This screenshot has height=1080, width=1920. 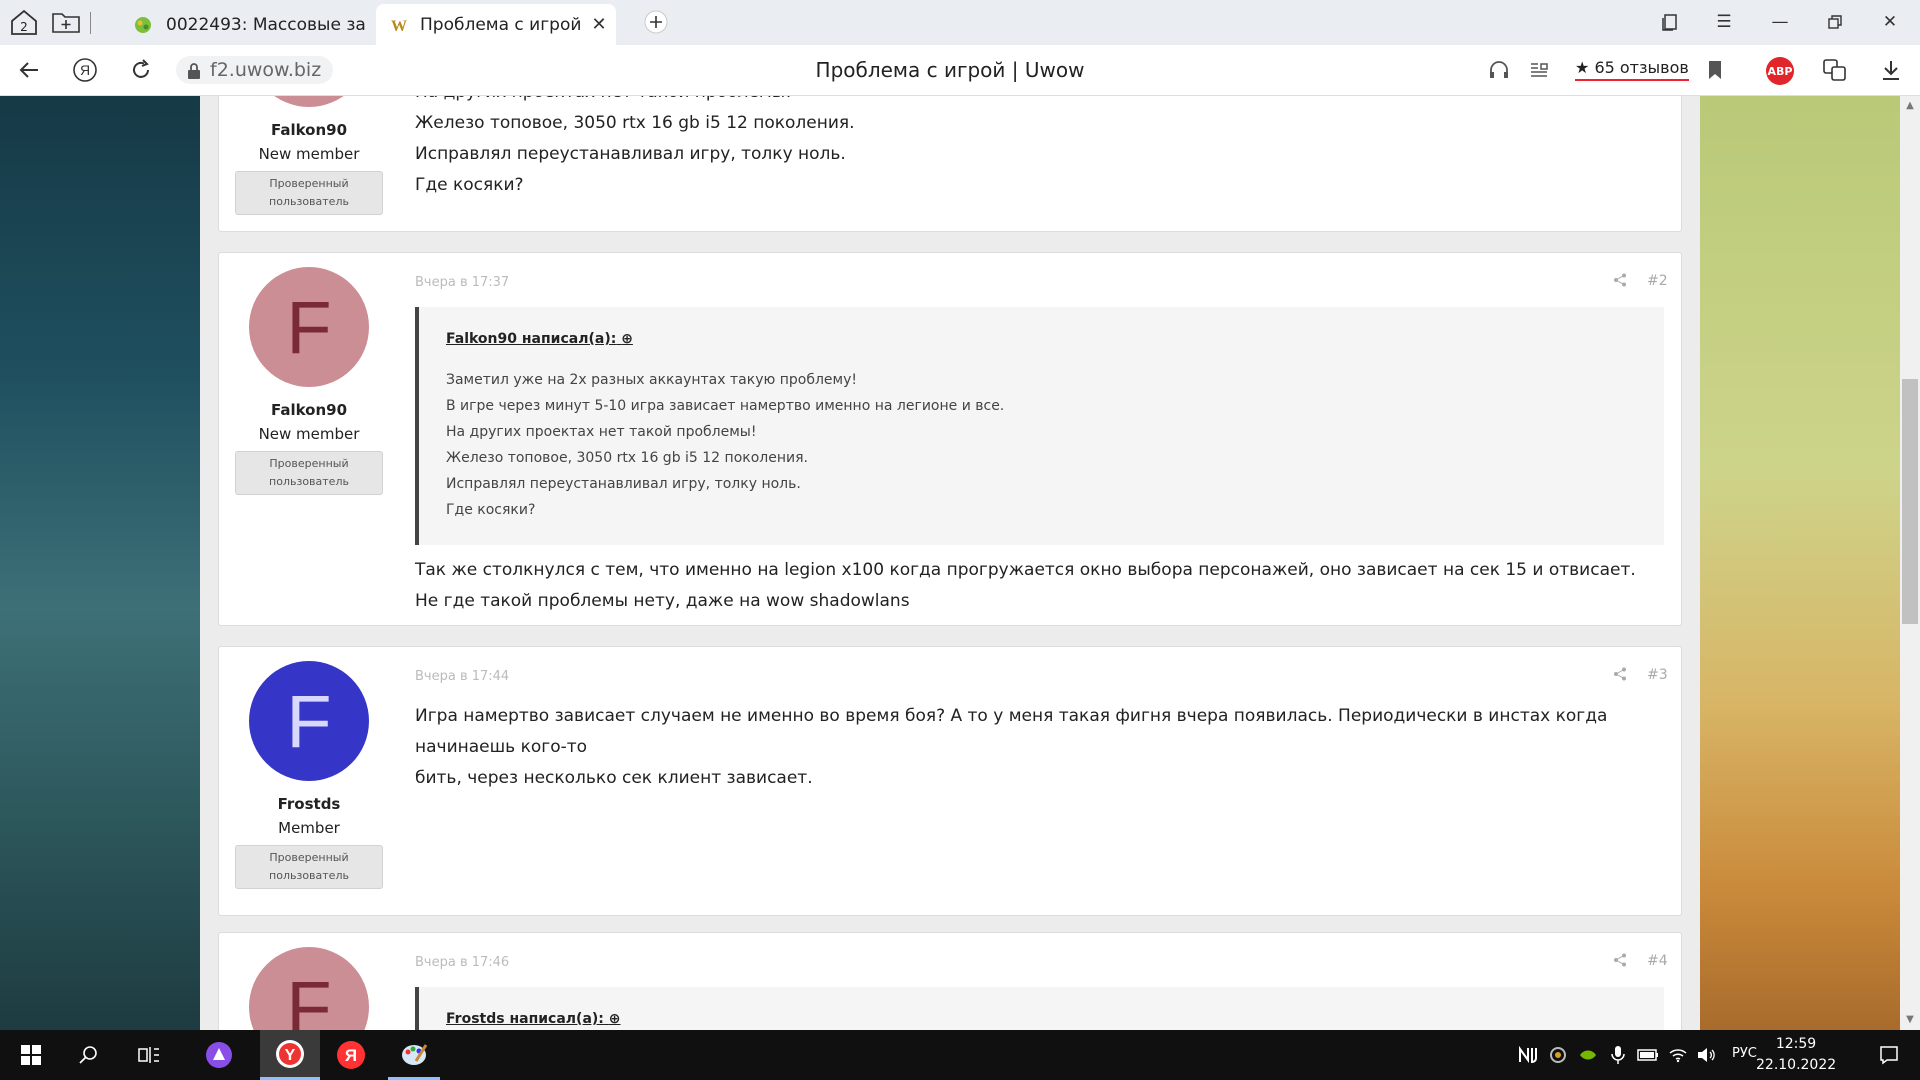 I want to click on volume-icon, so click(x=1706, y=1055).